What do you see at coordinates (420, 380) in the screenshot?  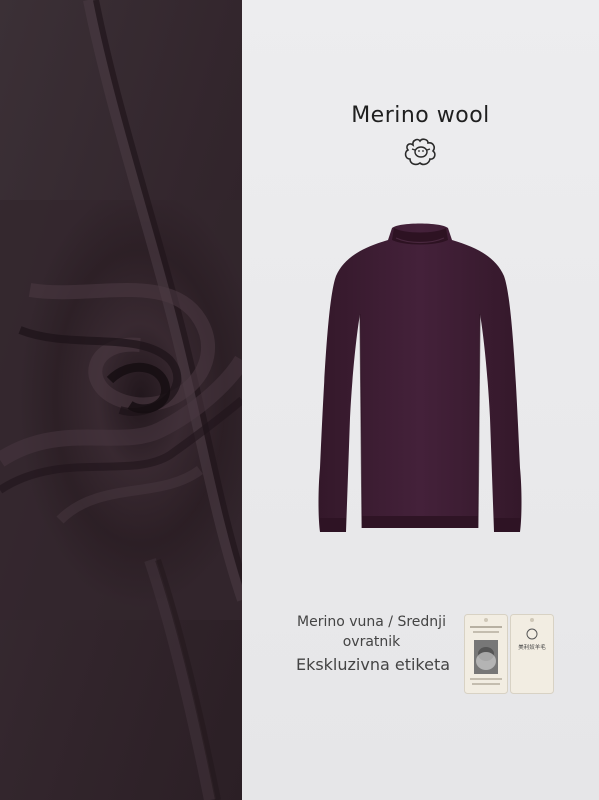 I see `product-image` at bounding box center [420, 380].